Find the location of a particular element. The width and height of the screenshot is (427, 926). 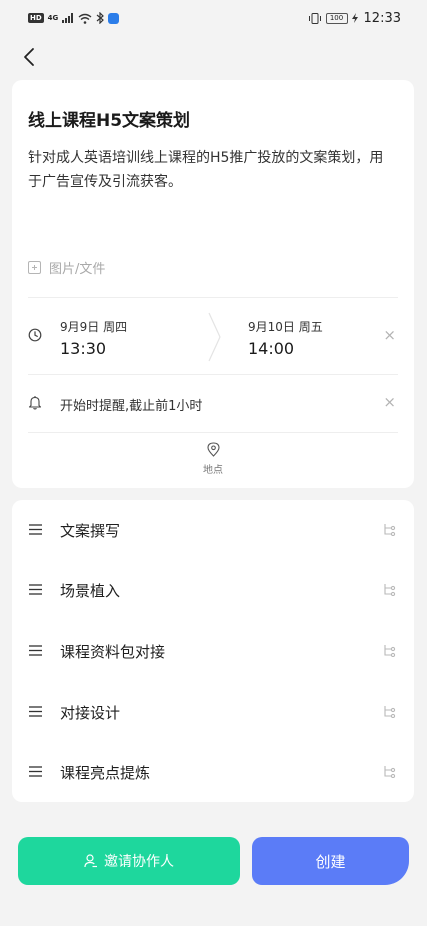

subtask-label: 文案撰写 is located at coordinates (90, 530).